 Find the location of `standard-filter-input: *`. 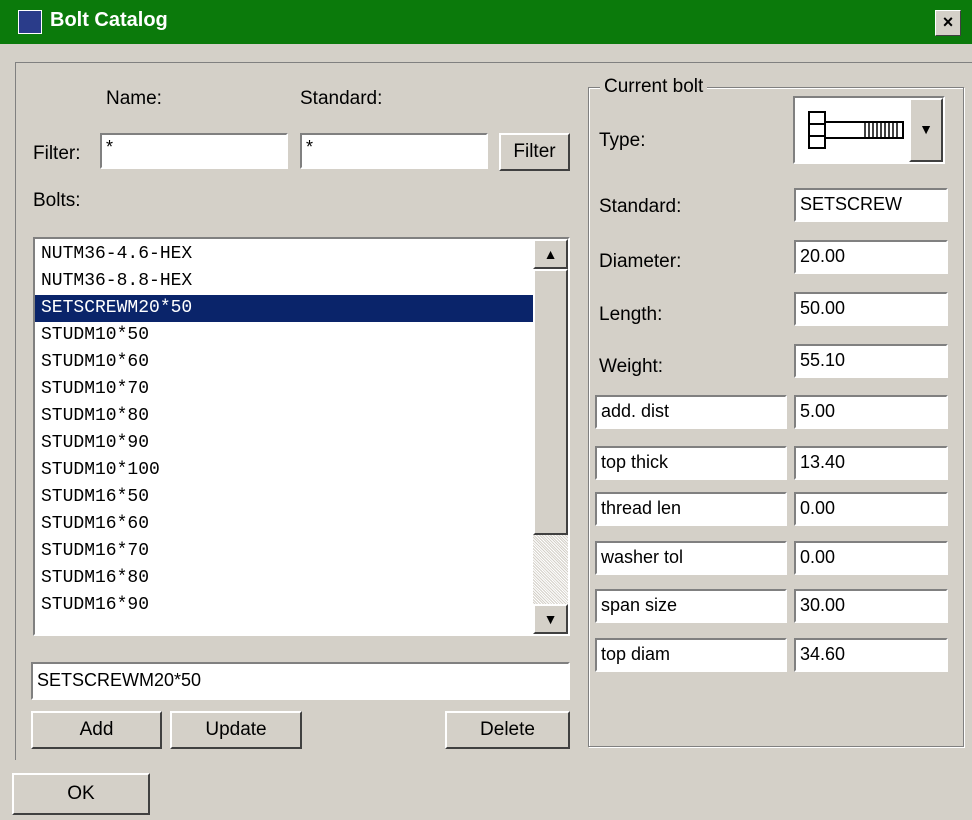

standard-filter-input: * is located at coordinates (394, 151).